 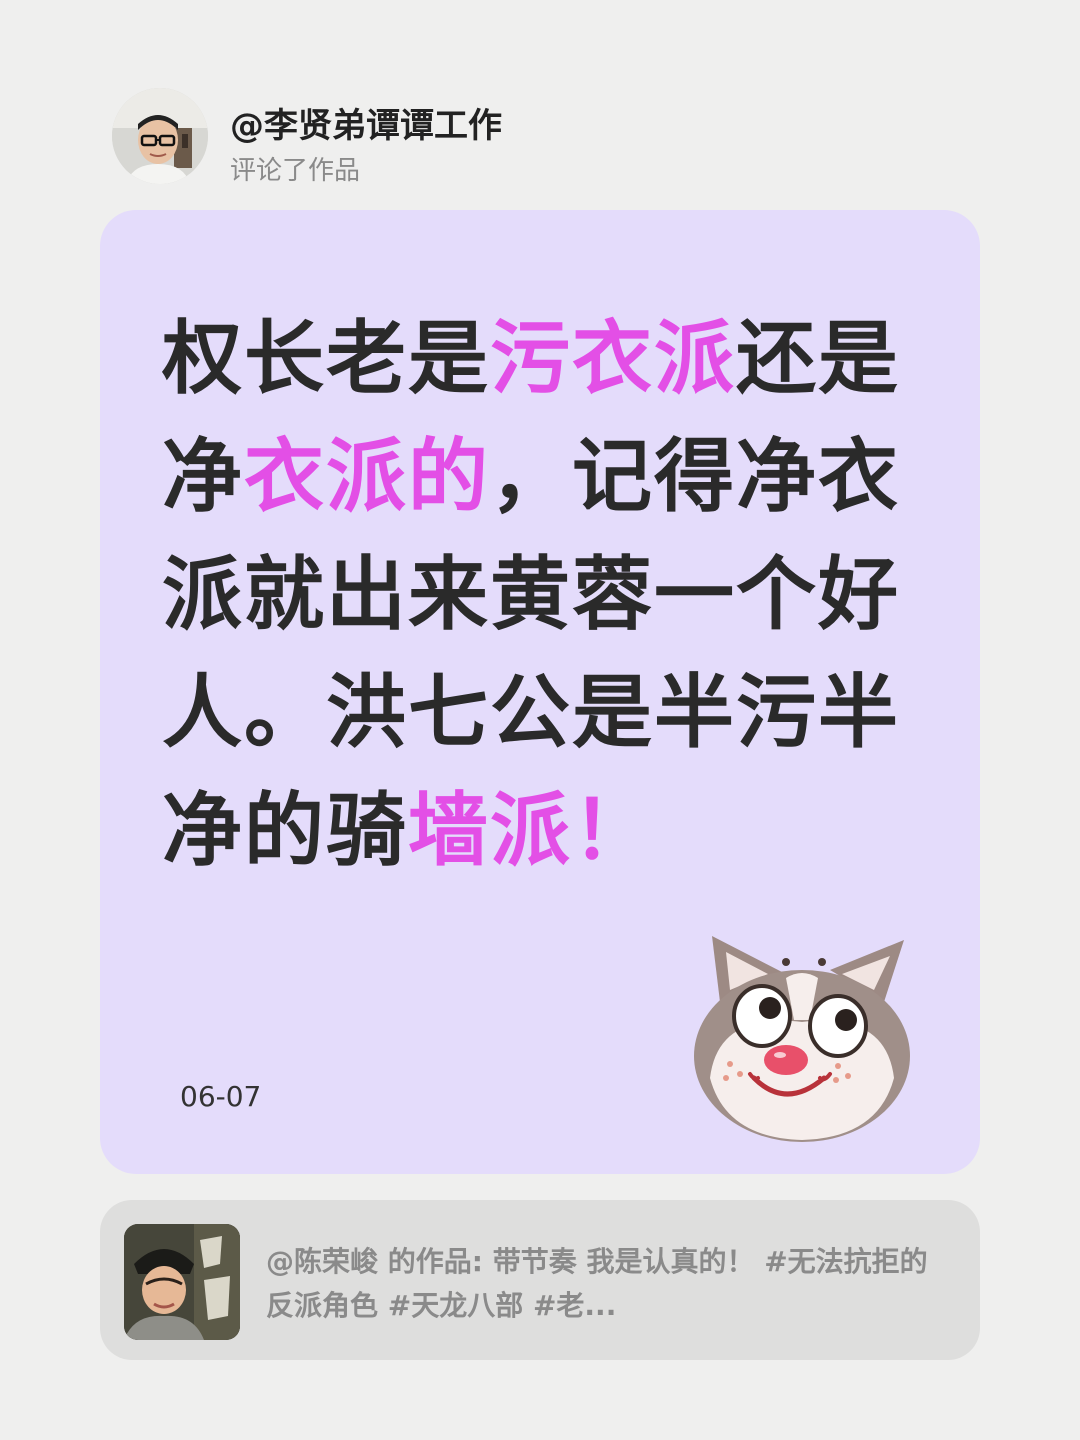 What do you see at coordinates (221, 1096) in the screenshot?
I see `comment-date: 06-07` at bounding box center [221, 1096].